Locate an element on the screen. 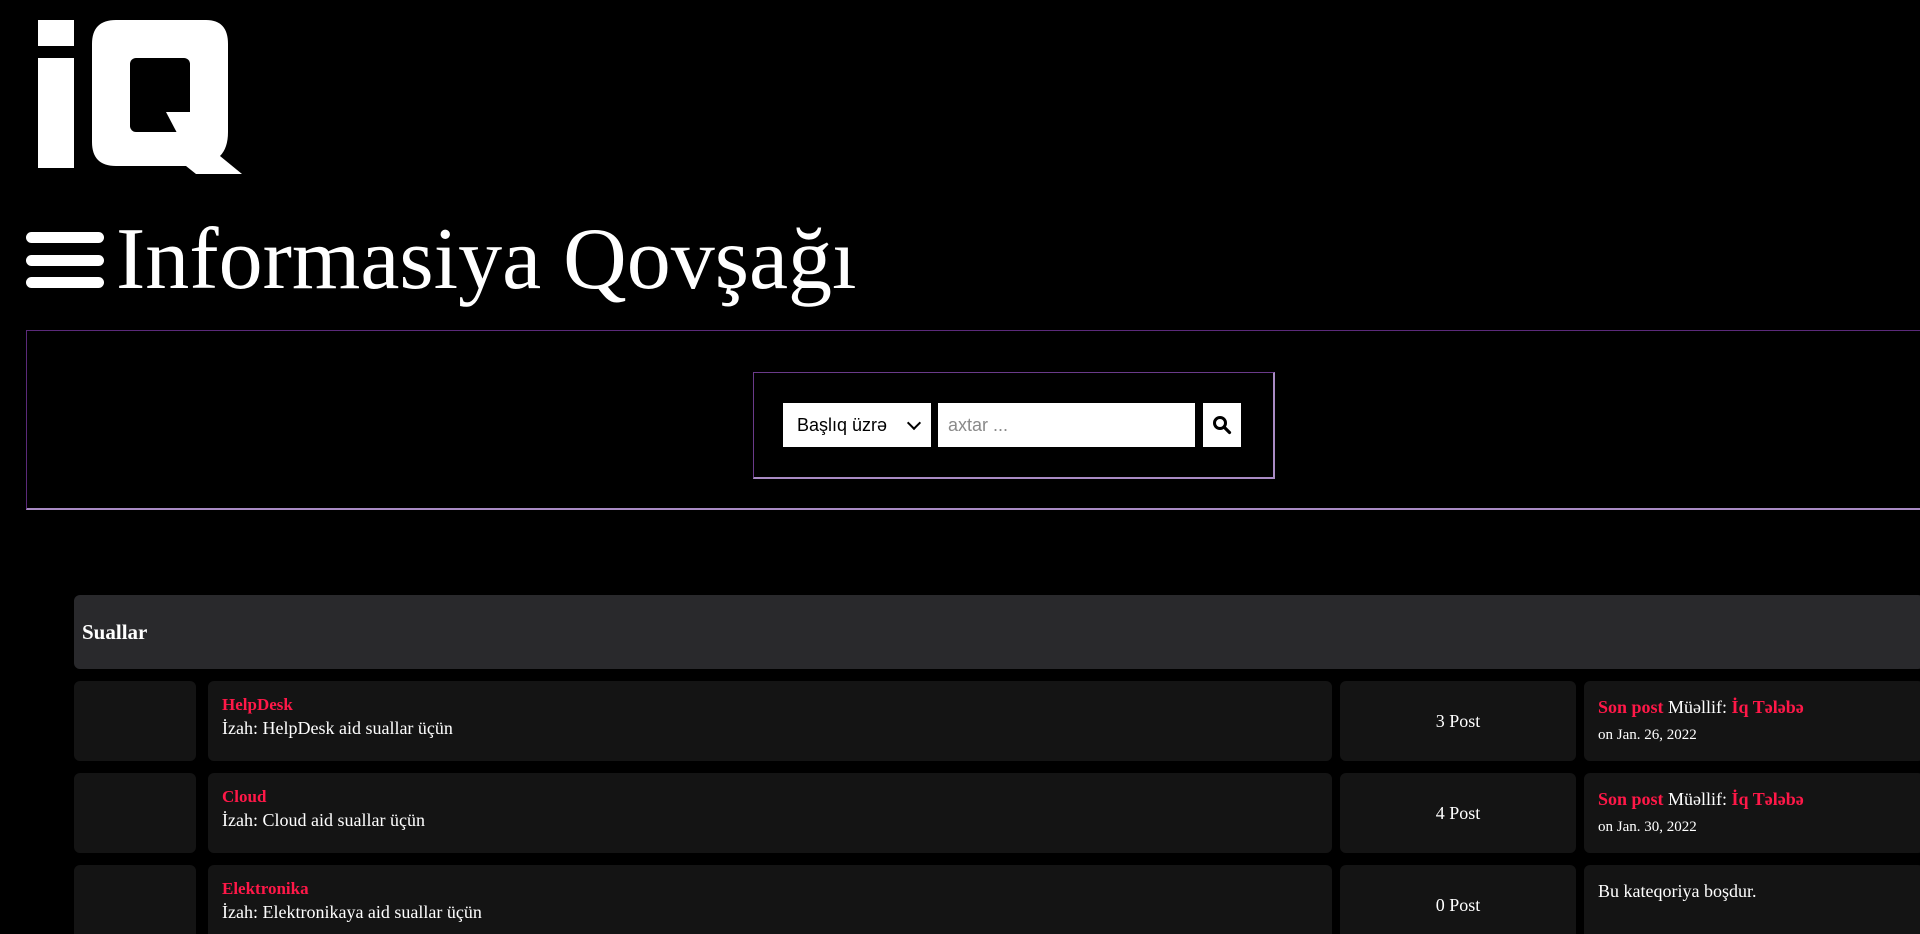  forum-link: Elektronika is located at coordinates (777, 889).